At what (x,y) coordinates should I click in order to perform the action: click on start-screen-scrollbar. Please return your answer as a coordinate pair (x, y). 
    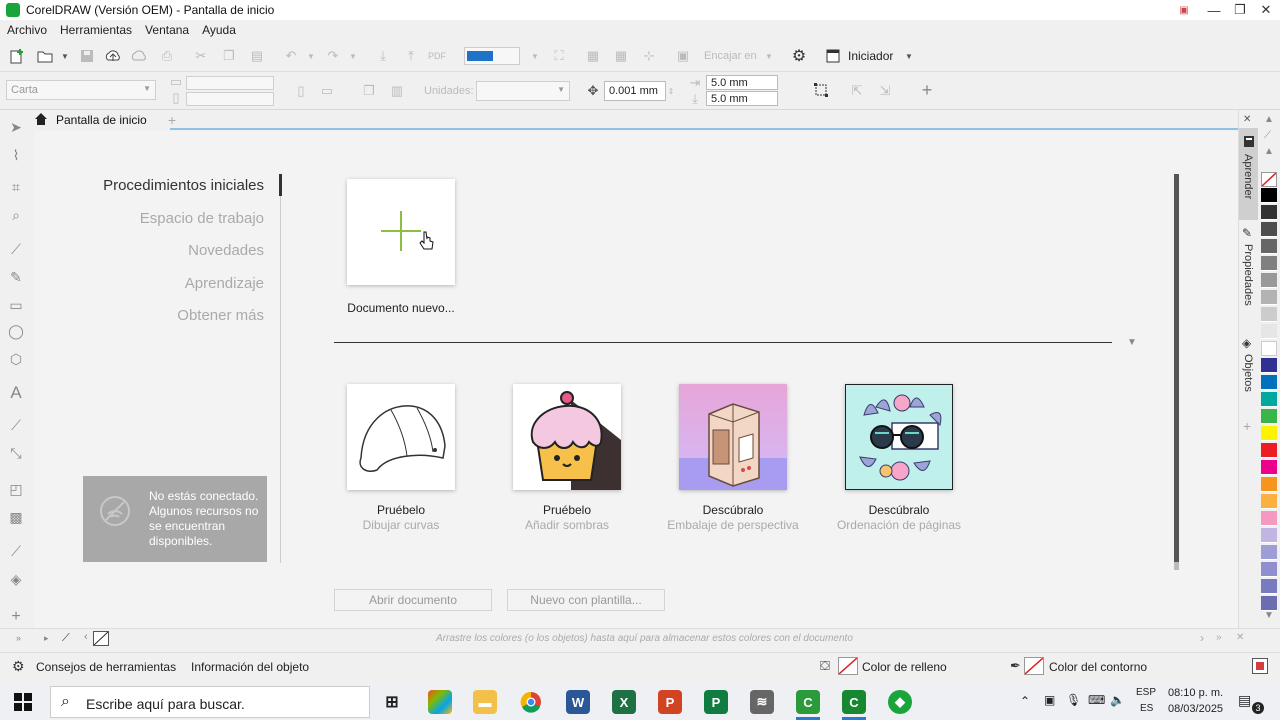
    Looking at the image, I should click on (1176, 368).